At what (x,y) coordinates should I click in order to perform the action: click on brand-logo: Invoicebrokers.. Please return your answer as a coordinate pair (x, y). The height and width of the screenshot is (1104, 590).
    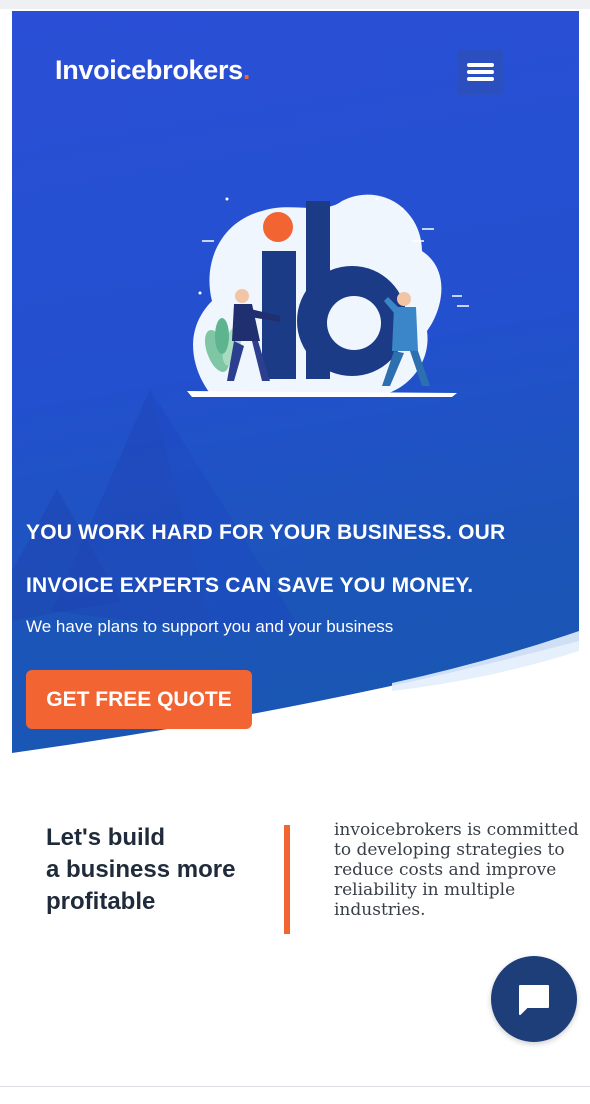
    Looking at the image, I should click on (152, 70).